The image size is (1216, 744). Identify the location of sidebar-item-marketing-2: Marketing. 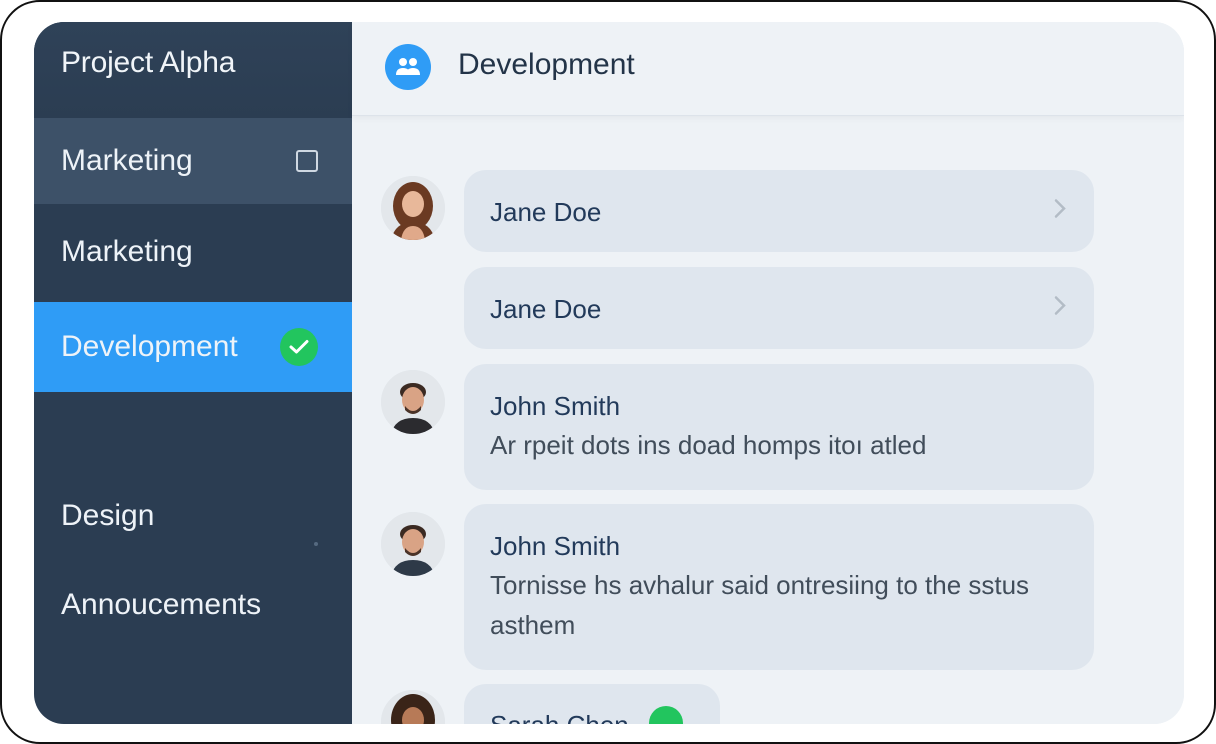
(193, 252).